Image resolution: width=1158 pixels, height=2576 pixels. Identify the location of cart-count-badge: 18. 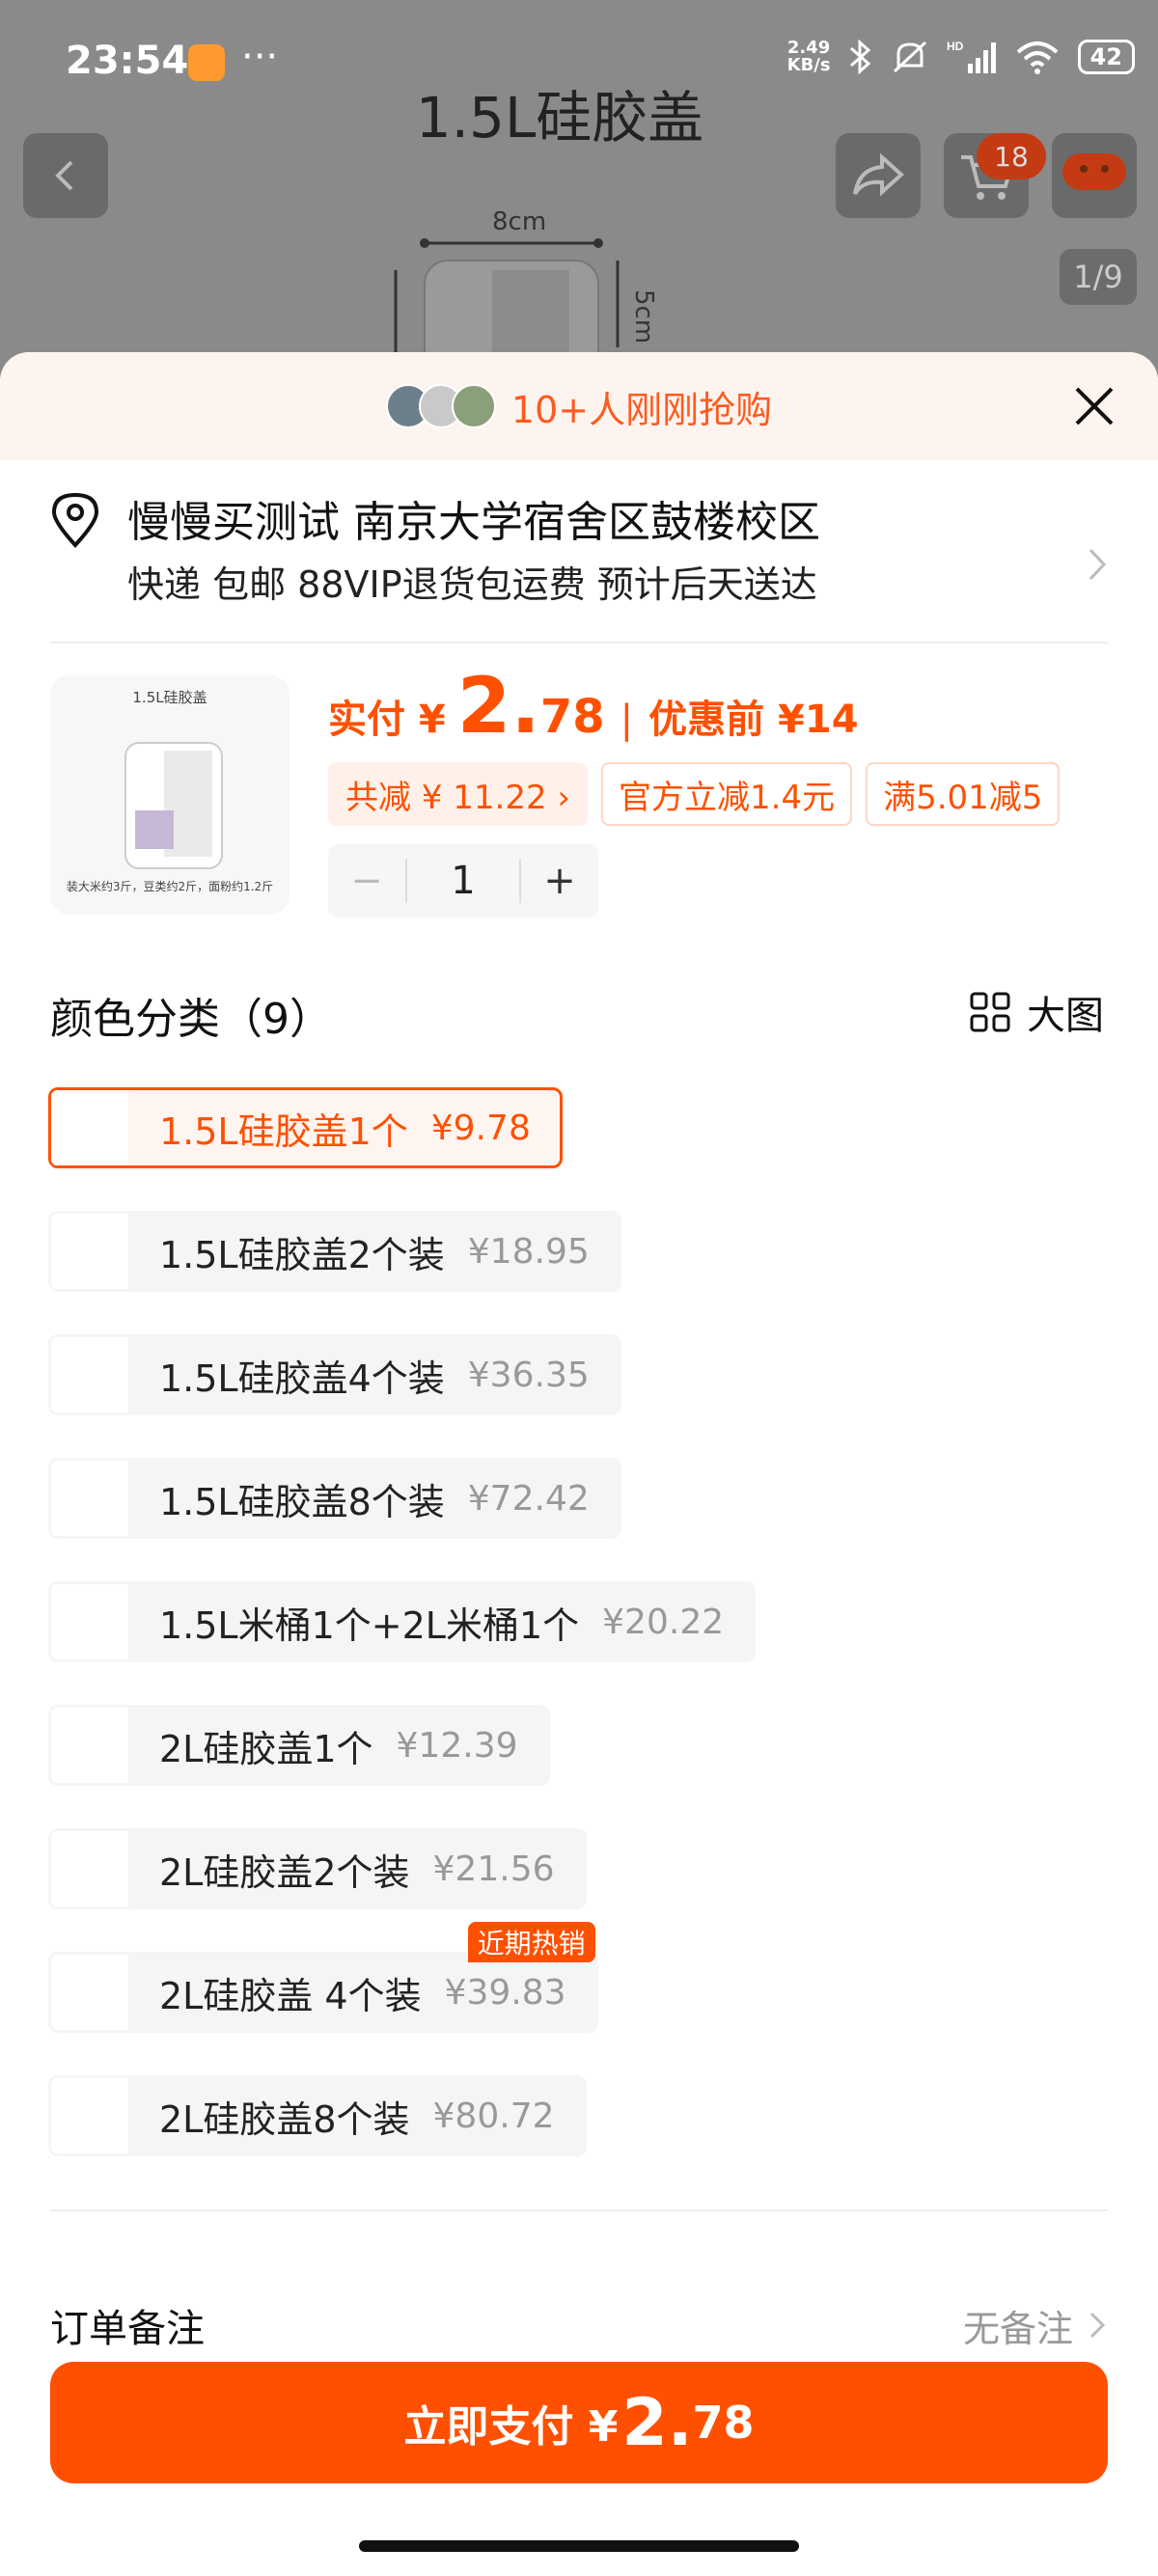
(1011, 156).